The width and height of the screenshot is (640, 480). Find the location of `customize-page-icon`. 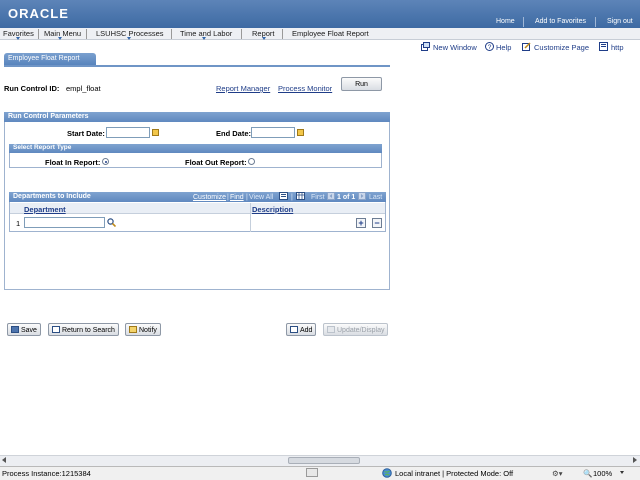

customize-page-icon is located at coordinates (526, 46).